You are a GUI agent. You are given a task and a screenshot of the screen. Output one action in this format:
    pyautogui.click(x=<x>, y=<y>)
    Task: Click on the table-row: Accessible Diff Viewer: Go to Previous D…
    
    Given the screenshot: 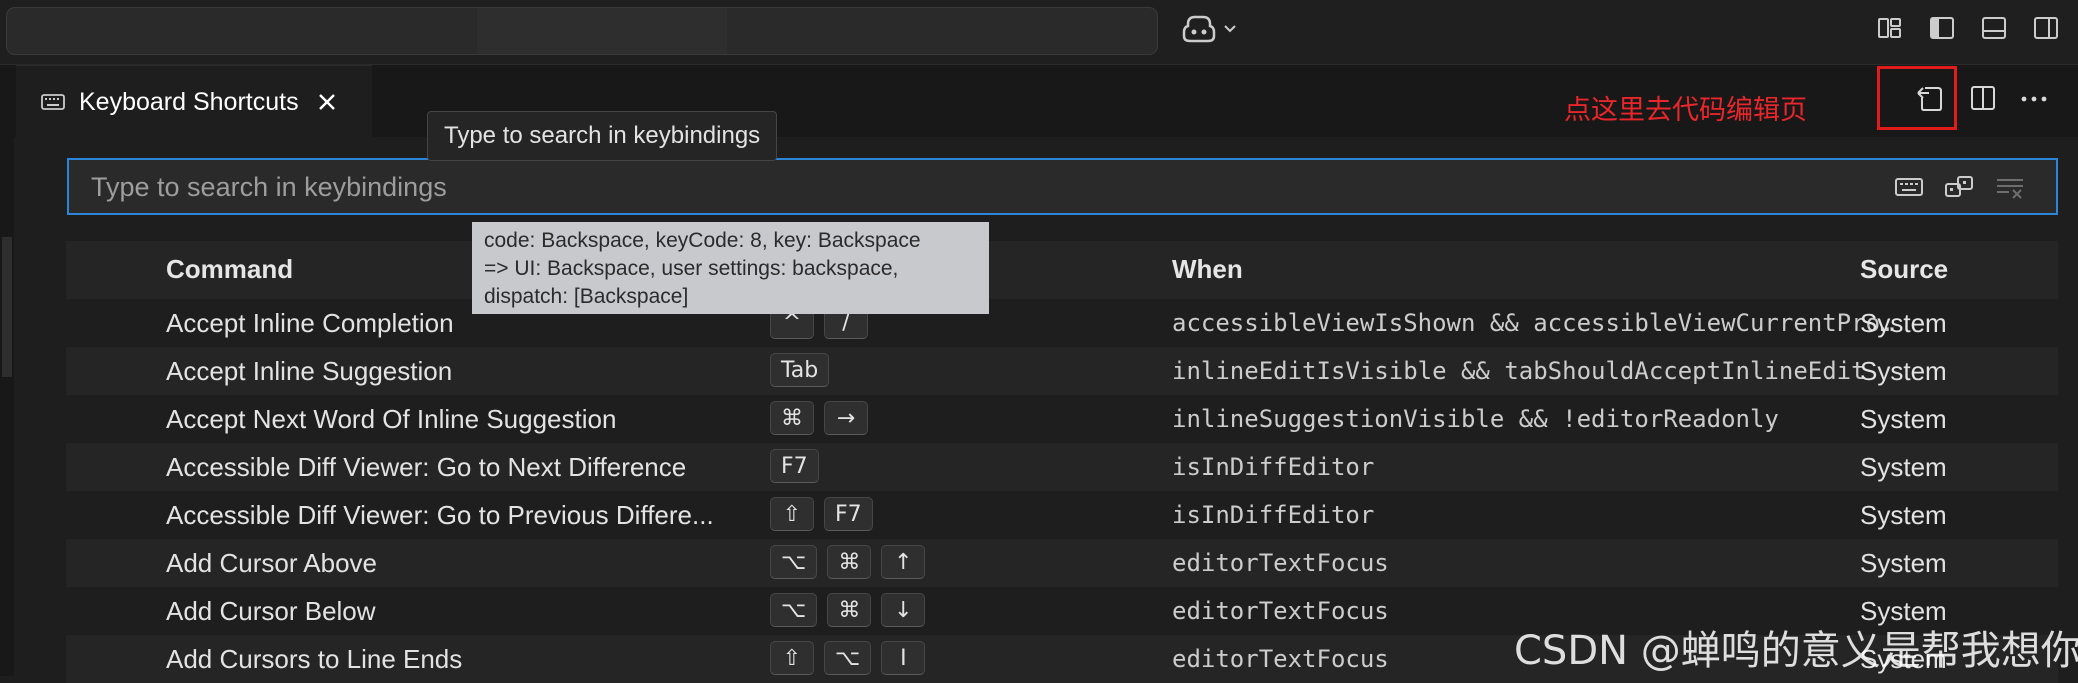 What is the action you would take?
    pyautogui.click(x=1062, y=515)
    